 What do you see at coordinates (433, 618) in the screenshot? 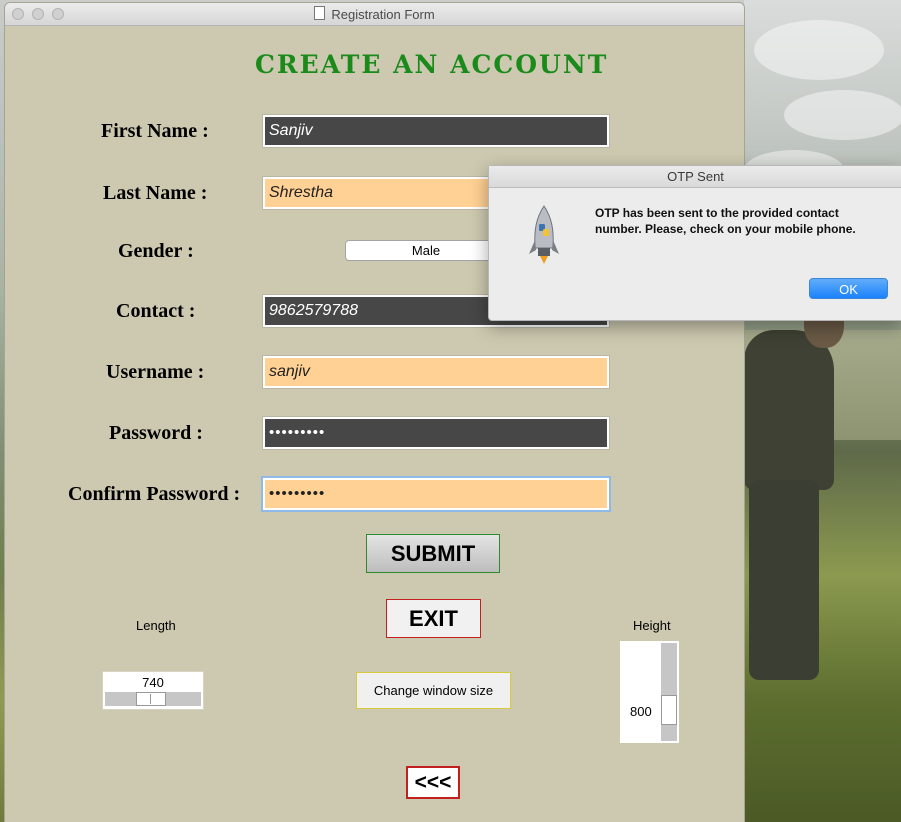
I see `exit-button: EXIT` at bounding box center [433, 618].